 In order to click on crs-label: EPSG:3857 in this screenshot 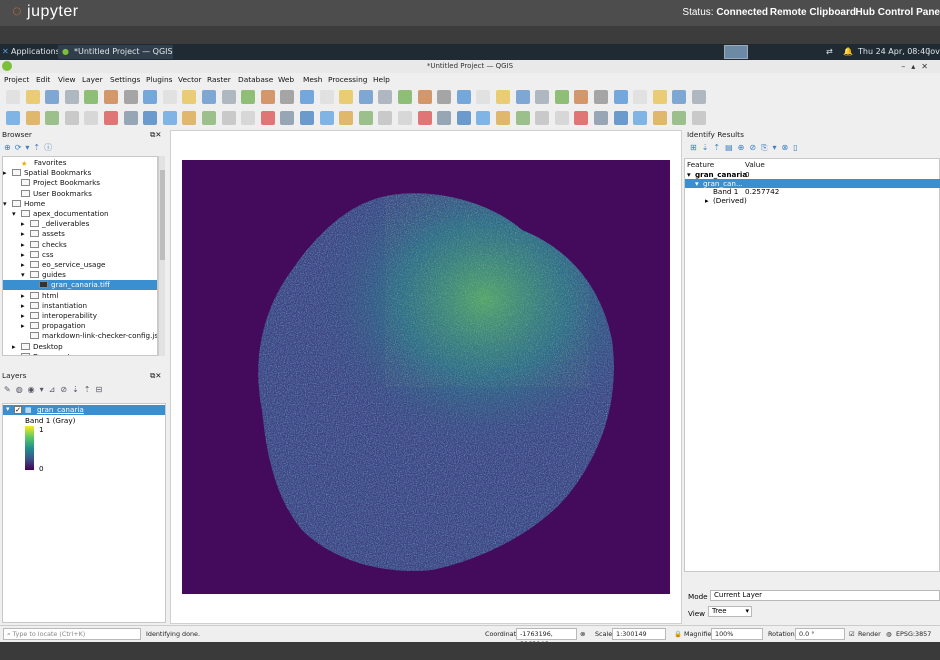, I will do `click(913, 634)`.